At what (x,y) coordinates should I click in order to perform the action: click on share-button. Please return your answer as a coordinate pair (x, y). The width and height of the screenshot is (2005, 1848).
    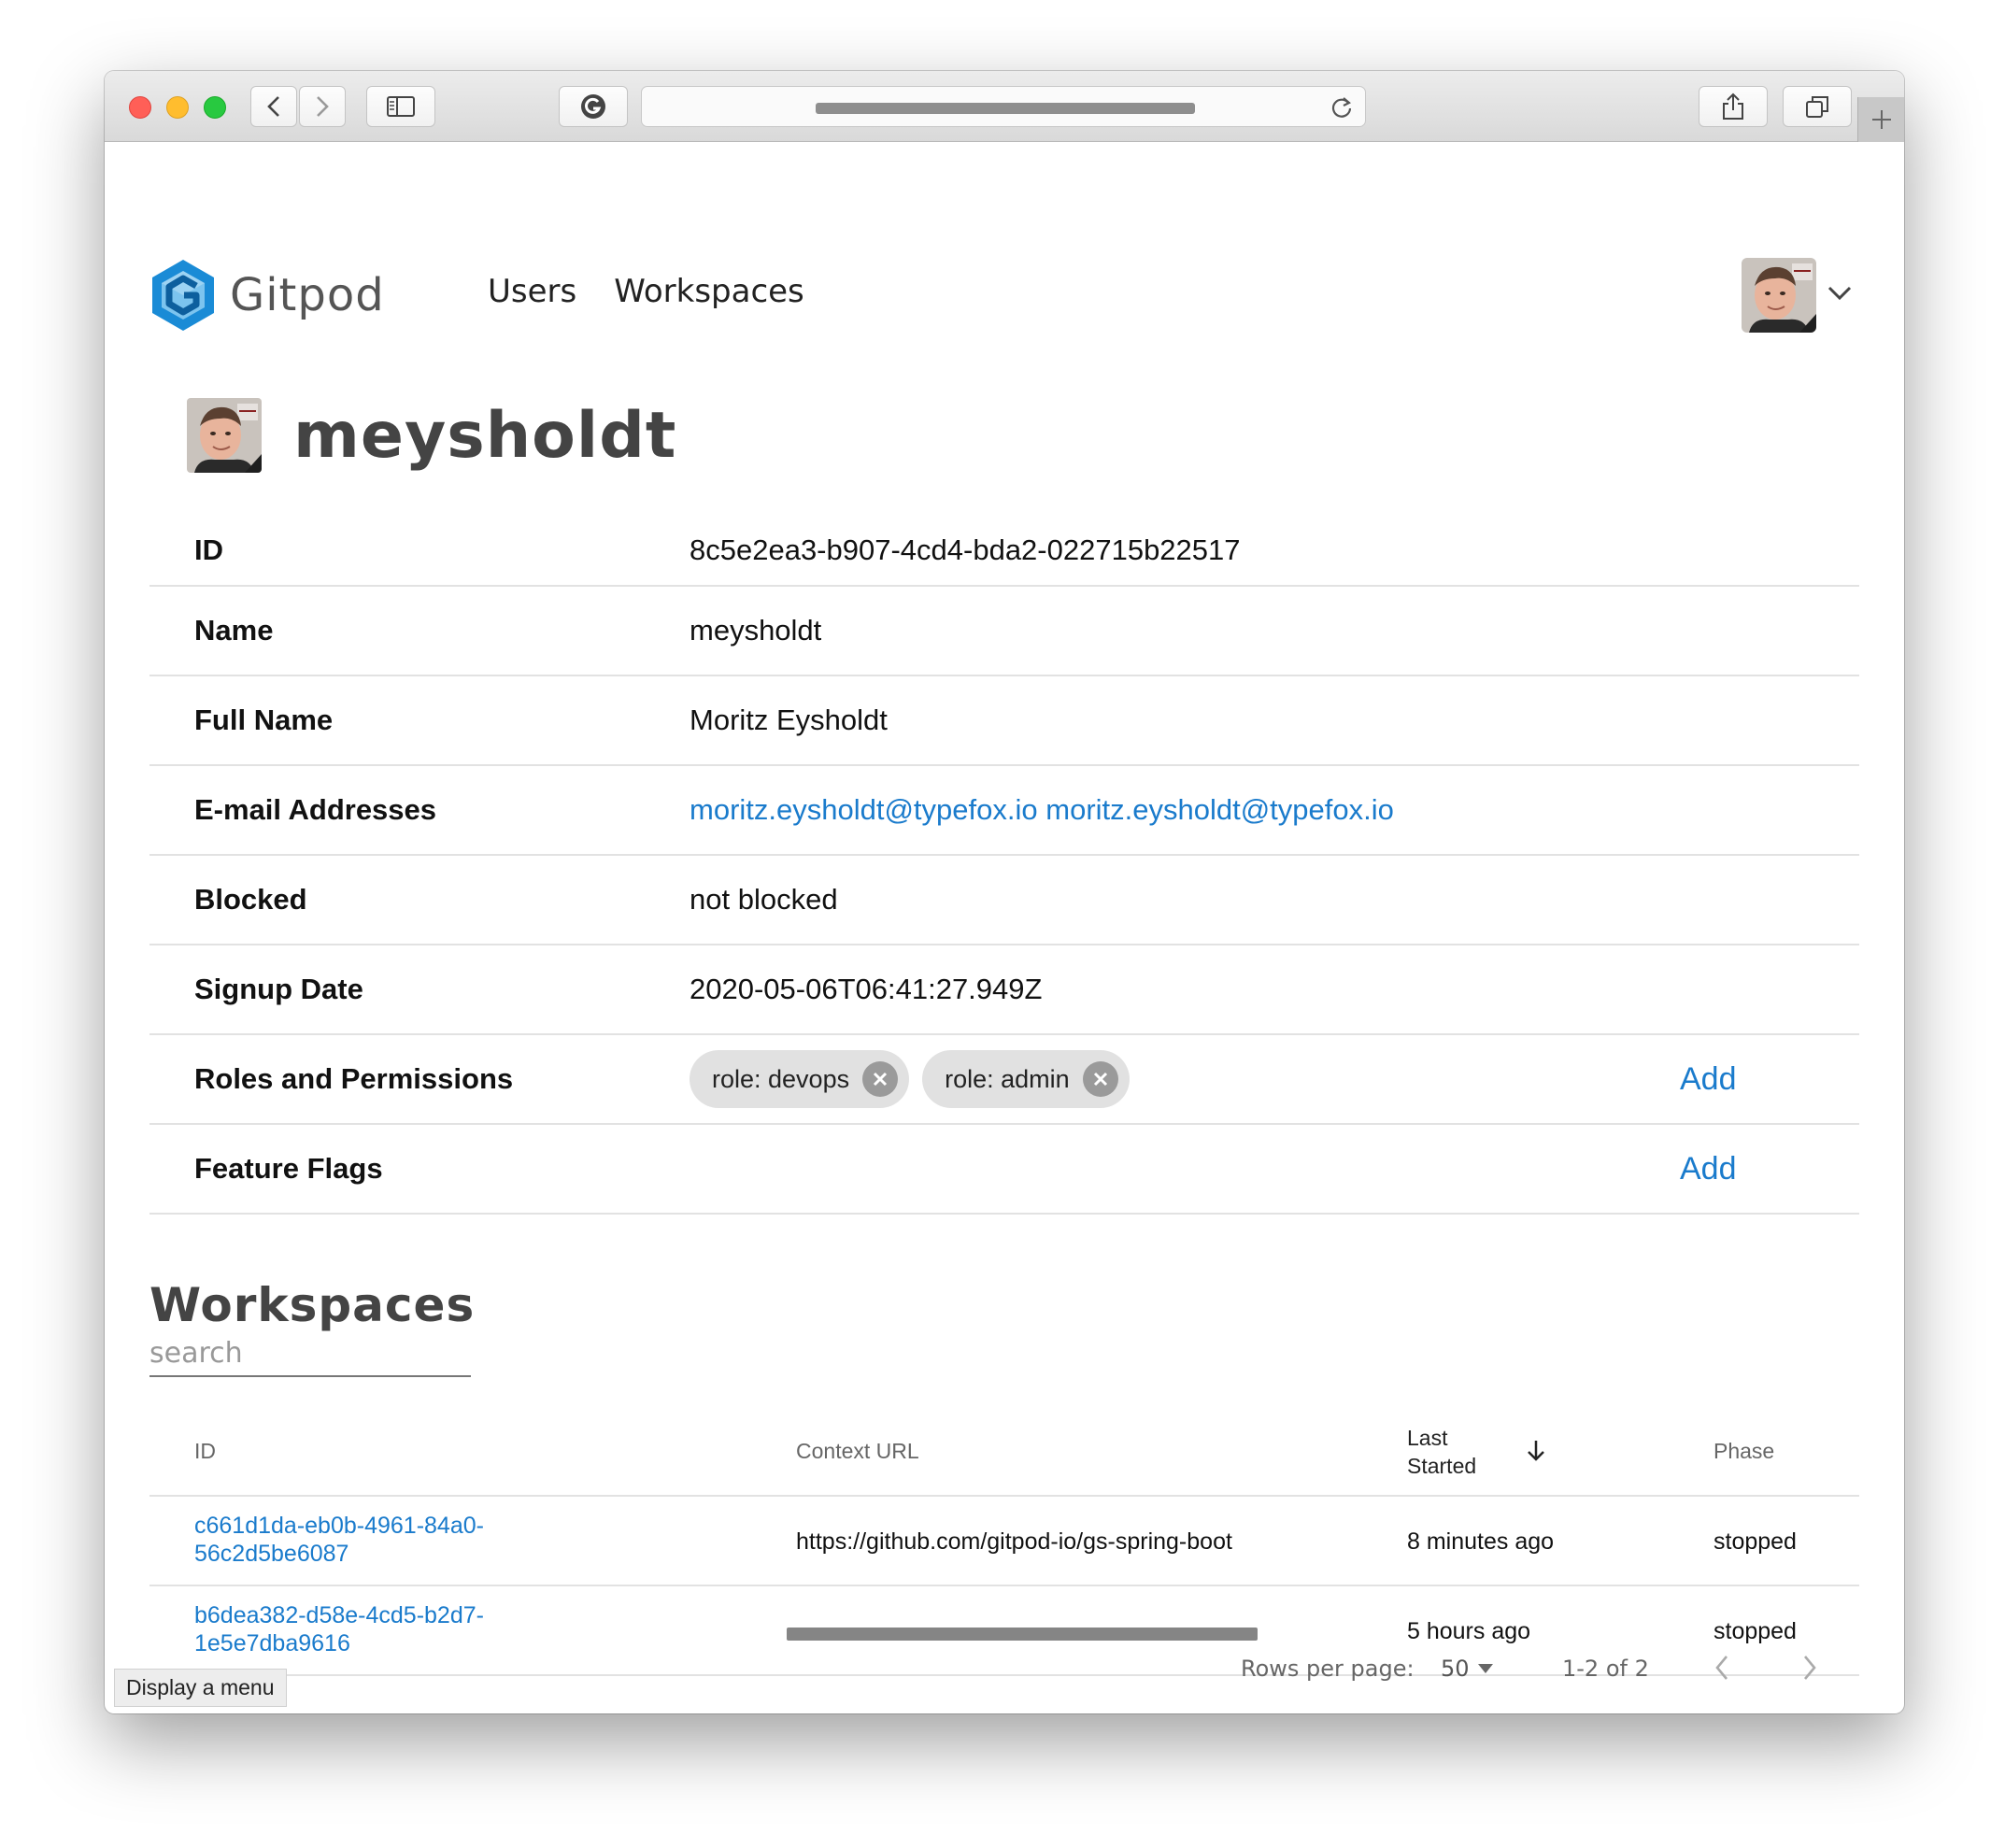
    Looking at the image, I should click on (1733, 106).